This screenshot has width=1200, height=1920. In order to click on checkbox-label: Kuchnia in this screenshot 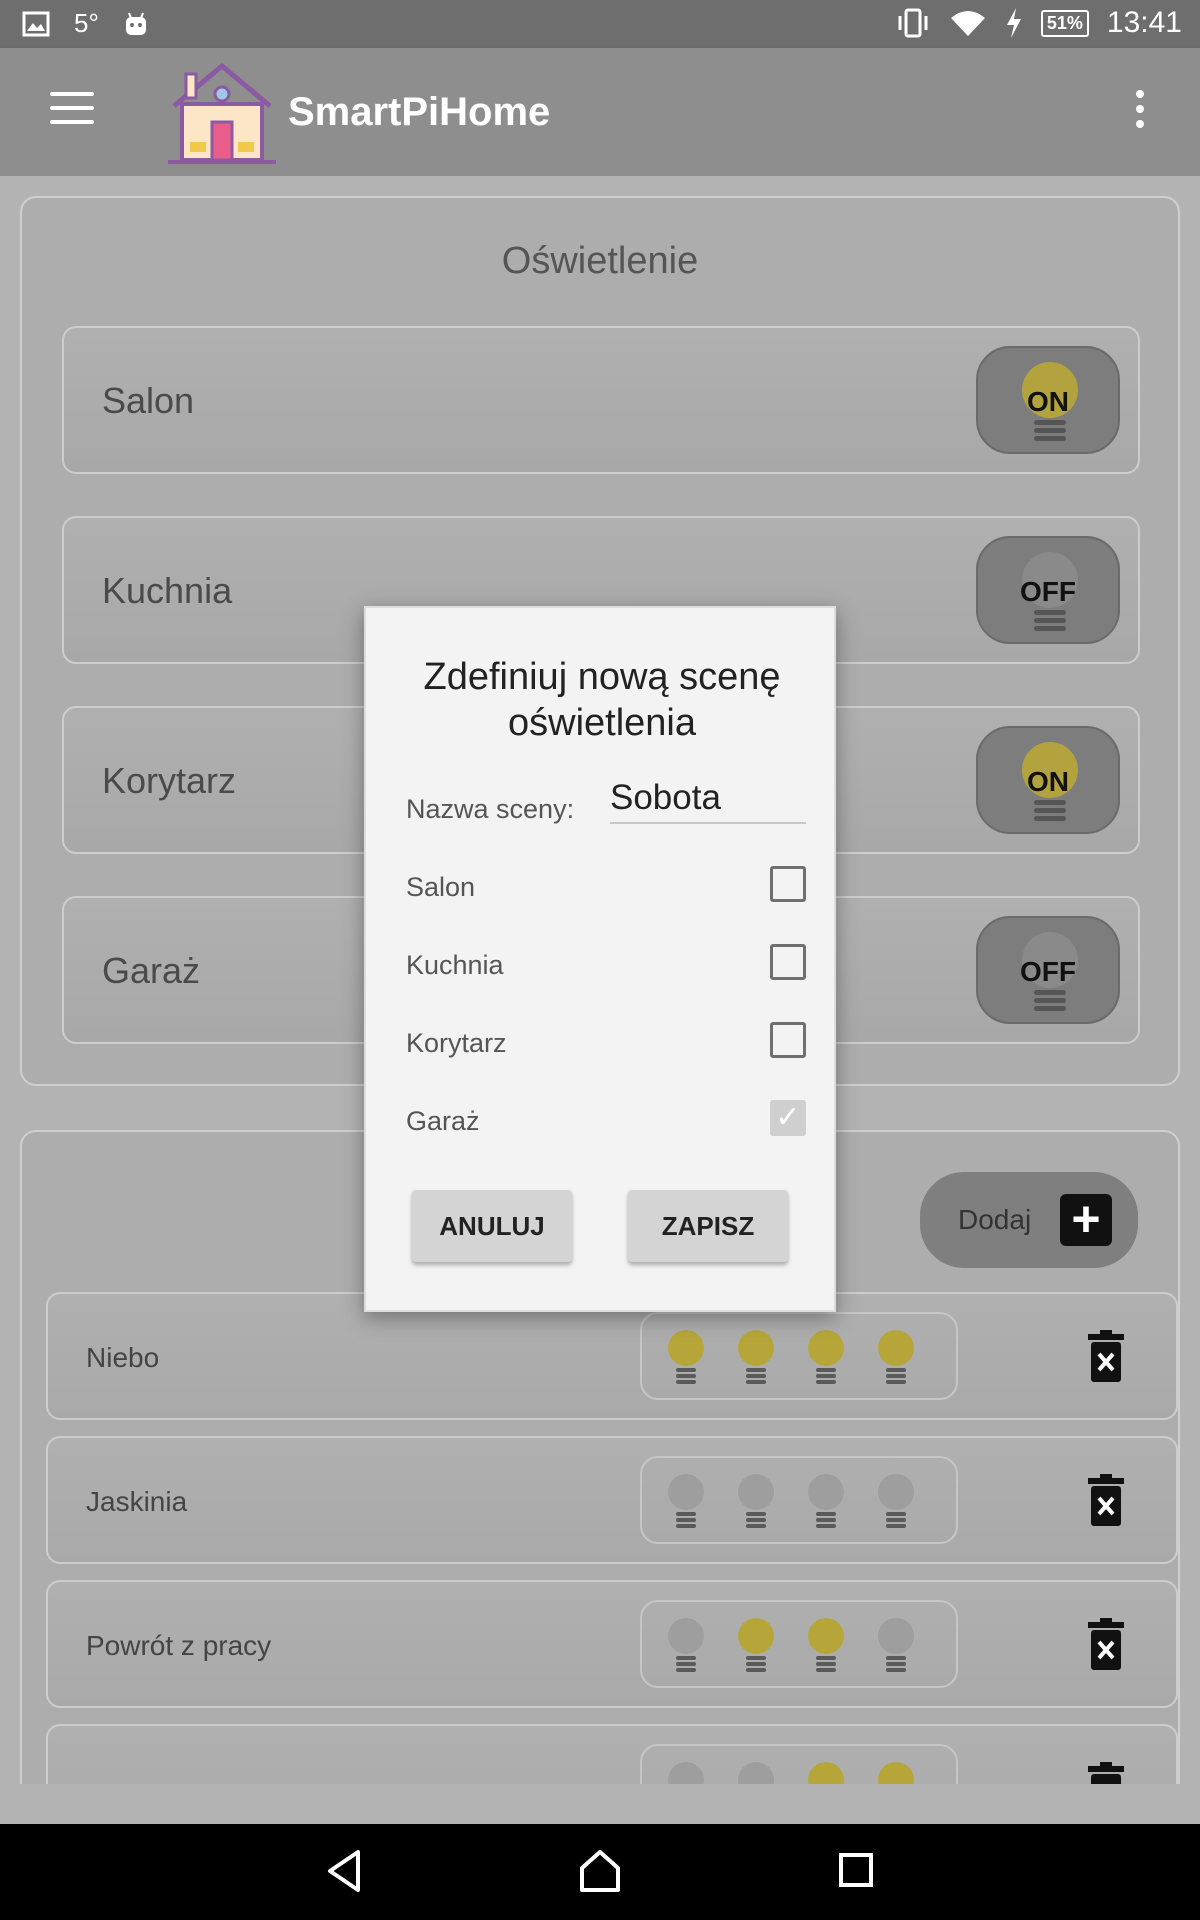, I will do `click(455, 965)`.